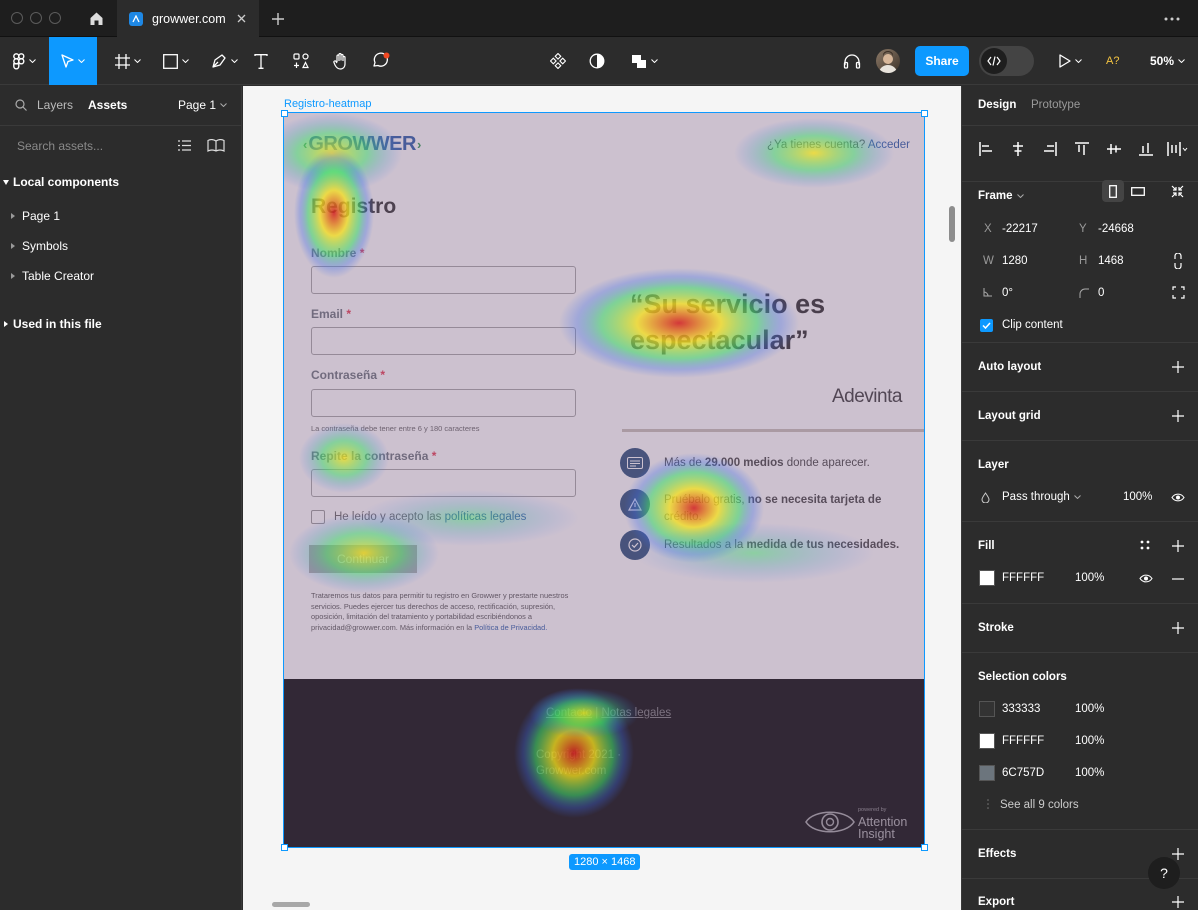 Image resolution: width=1198 pixels, height=910 pixels. Describe the element at coordinates (952, 224) in the screenshot. I see `vertical-scrollbar` at that location.